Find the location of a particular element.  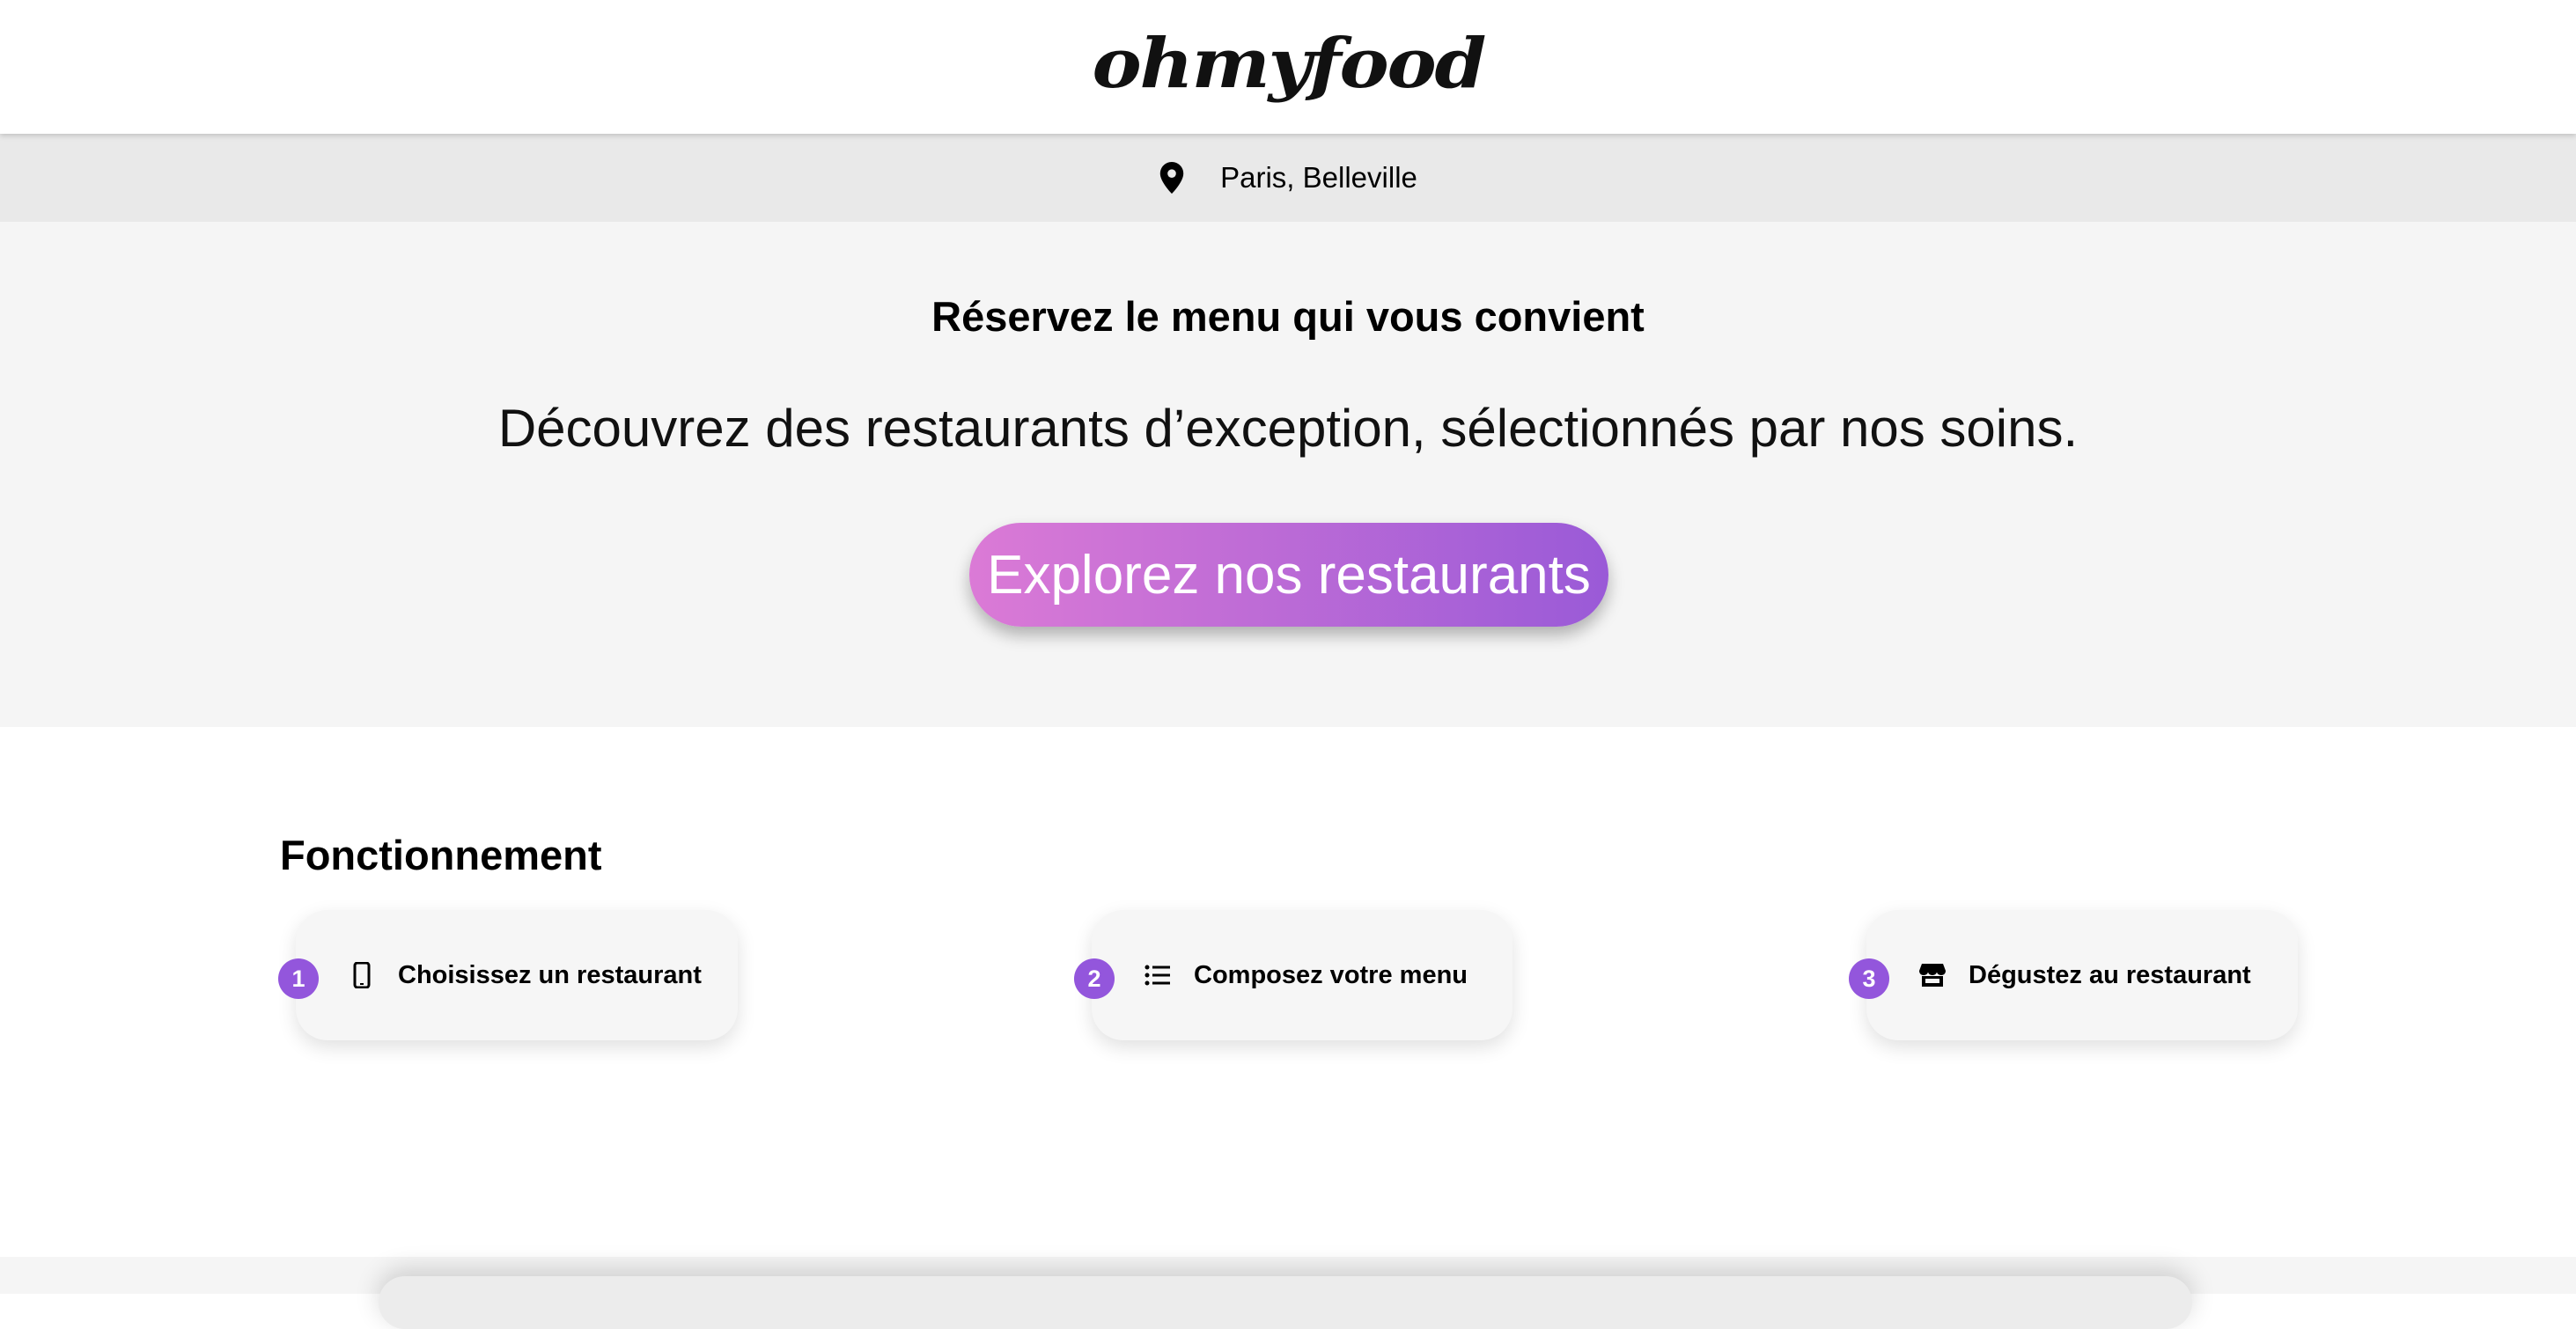

restaurant-card-edge is located at coordinates (1285, 1302).